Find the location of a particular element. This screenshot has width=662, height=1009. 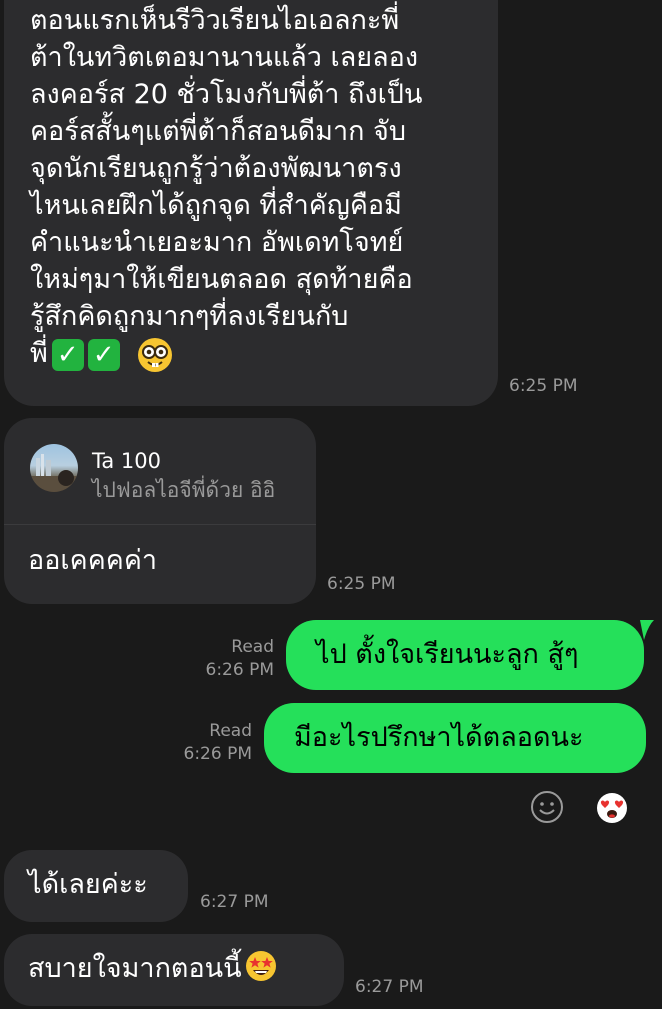

message-text: ได้เลยค่ะะ is located at coordinates (88, 884).